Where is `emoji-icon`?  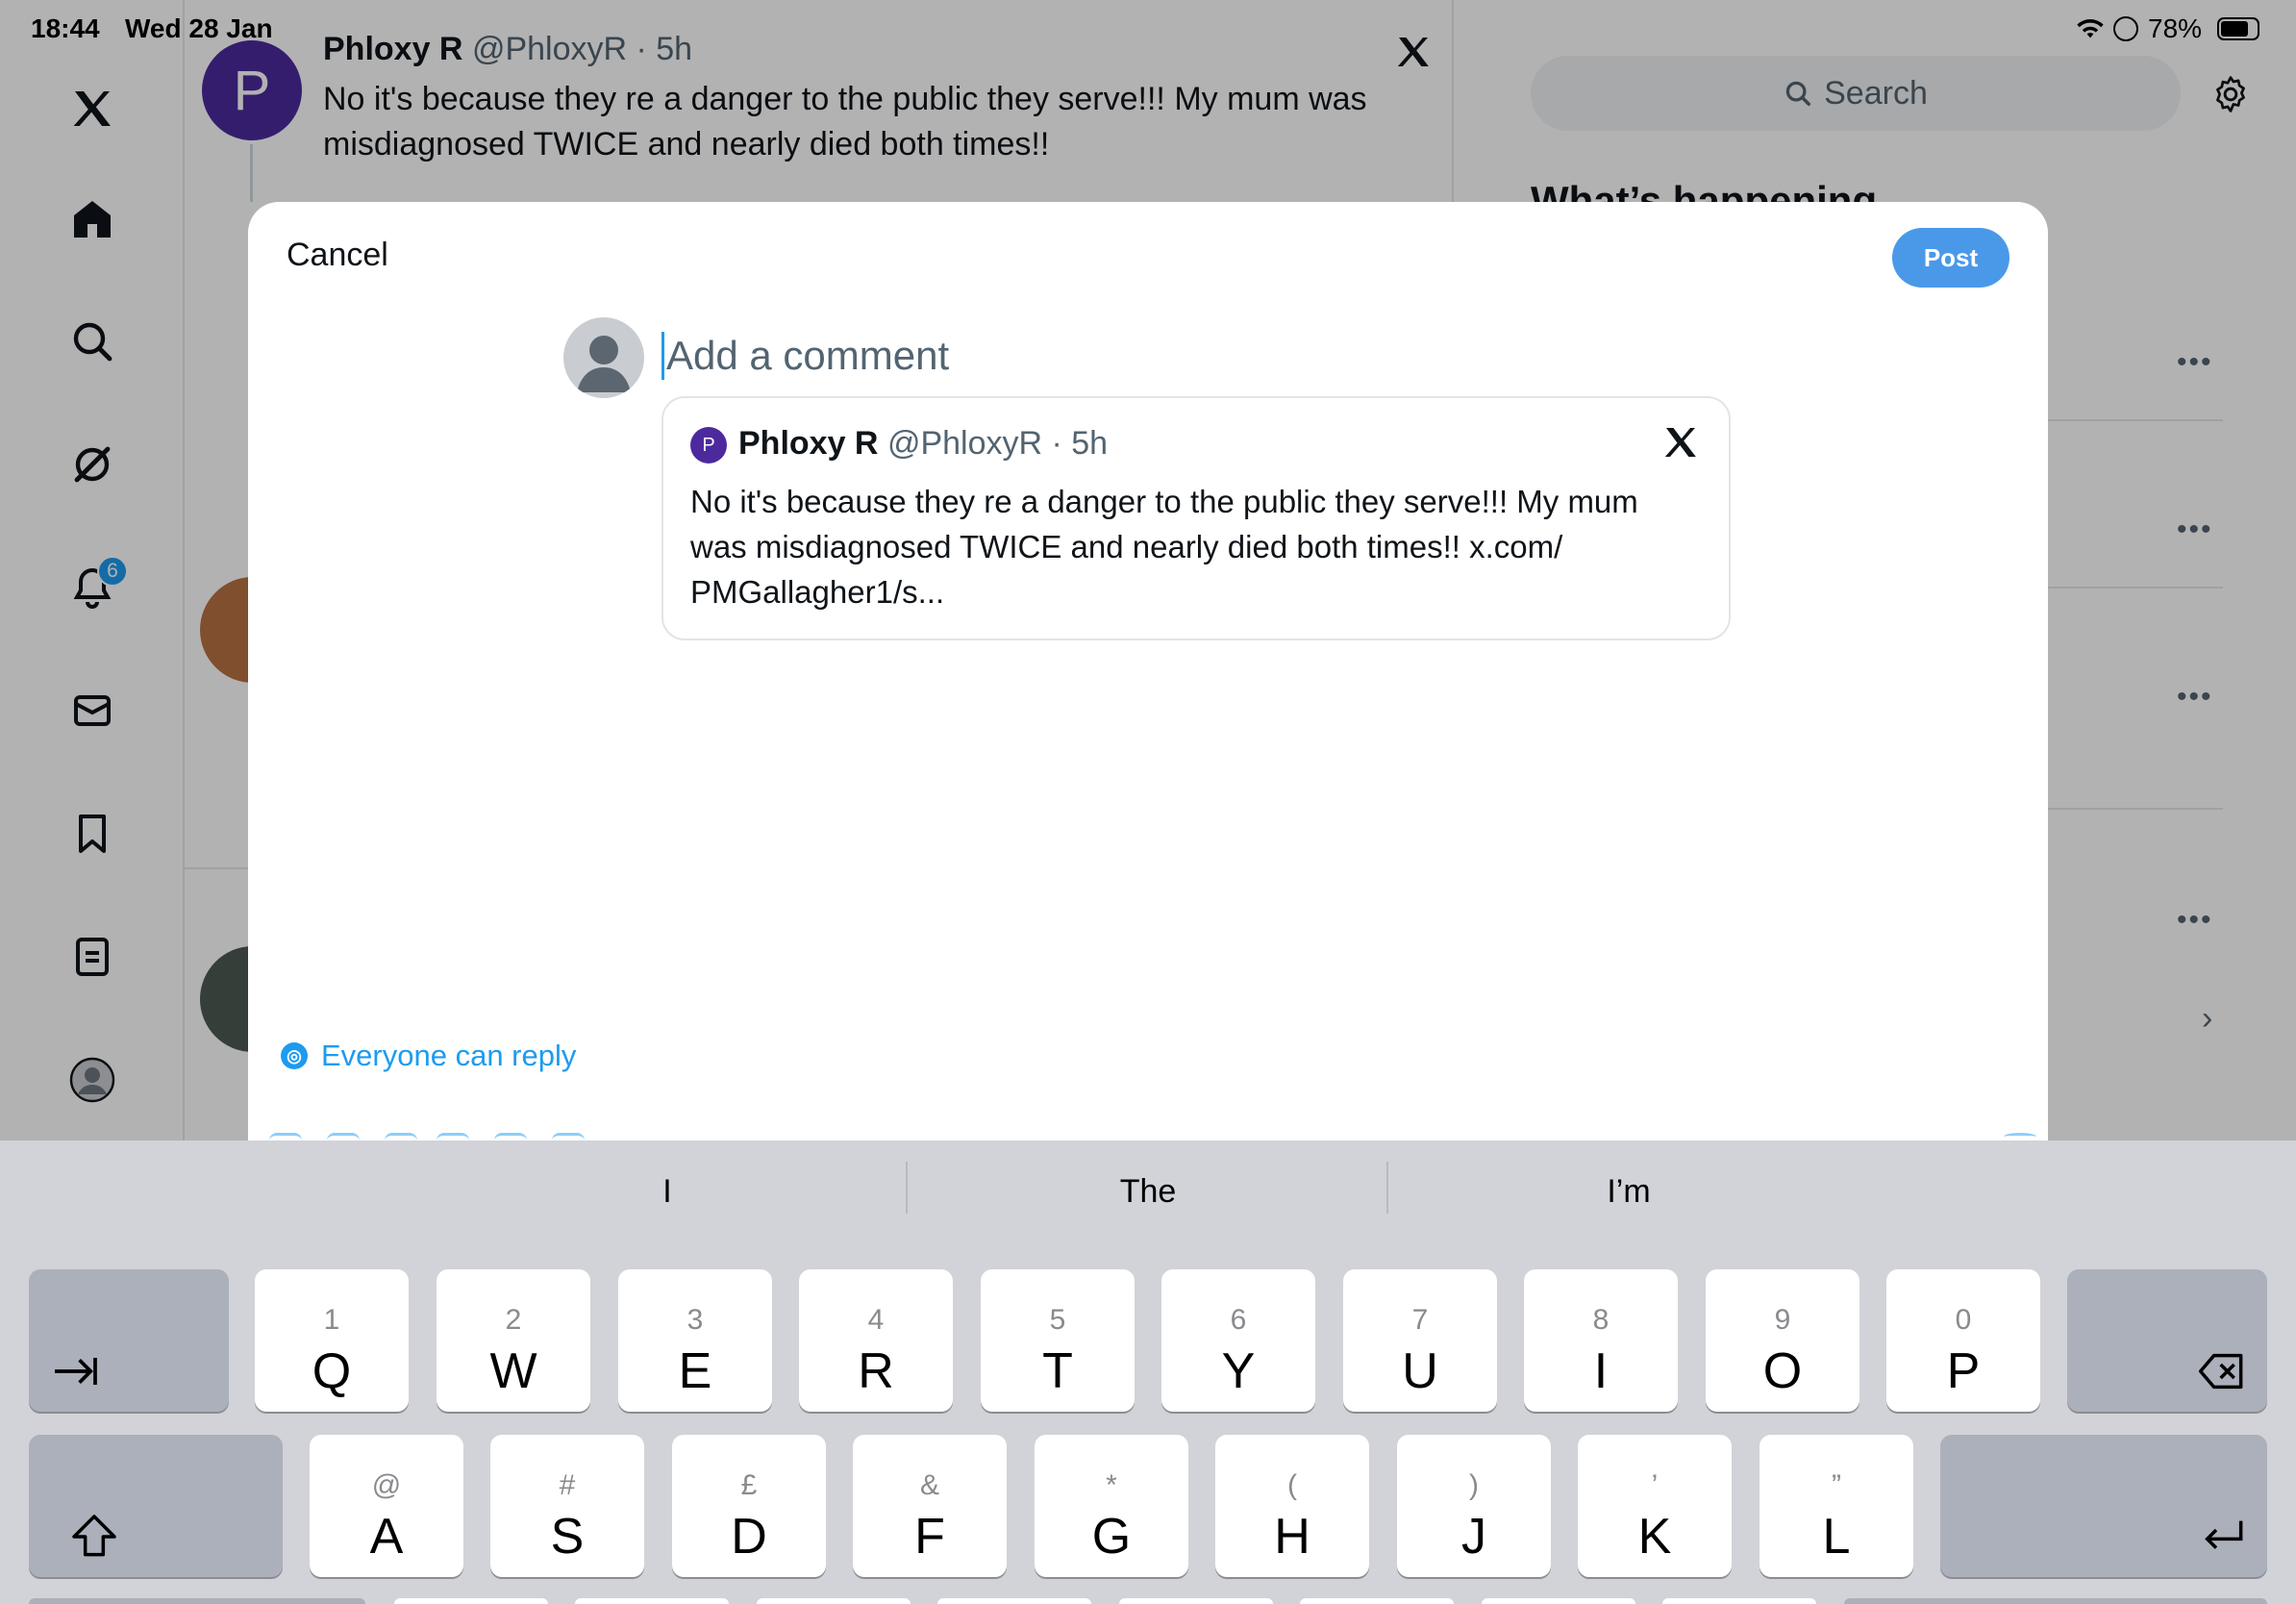 emoji-icon is located at coordinates (510, 1136).